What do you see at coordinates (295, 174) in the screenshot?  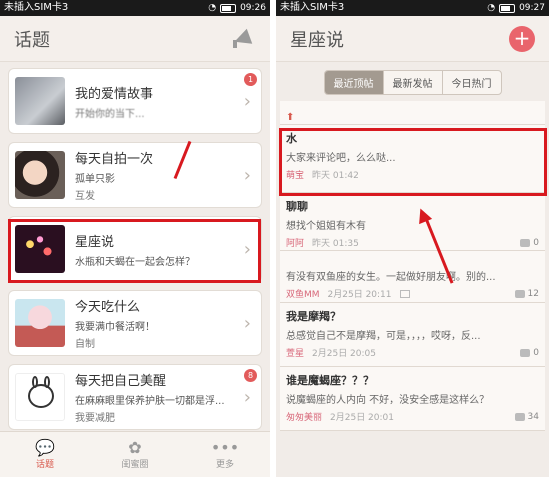 I see `post-author: 萌宝` at bounding box center [295, 174].